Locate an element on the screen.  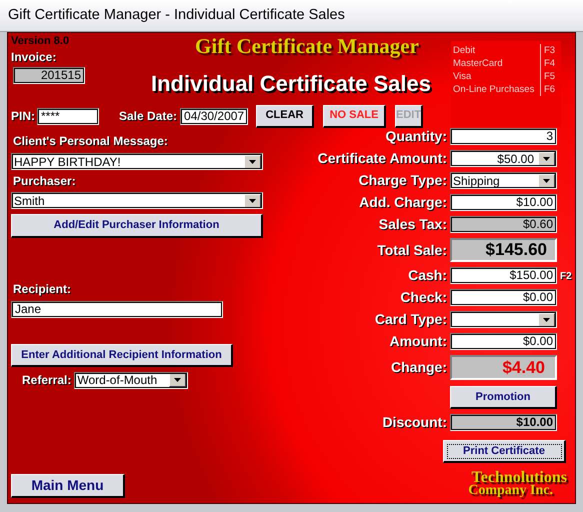
field-label: Total Sale: is located at coordinates (412, 250).